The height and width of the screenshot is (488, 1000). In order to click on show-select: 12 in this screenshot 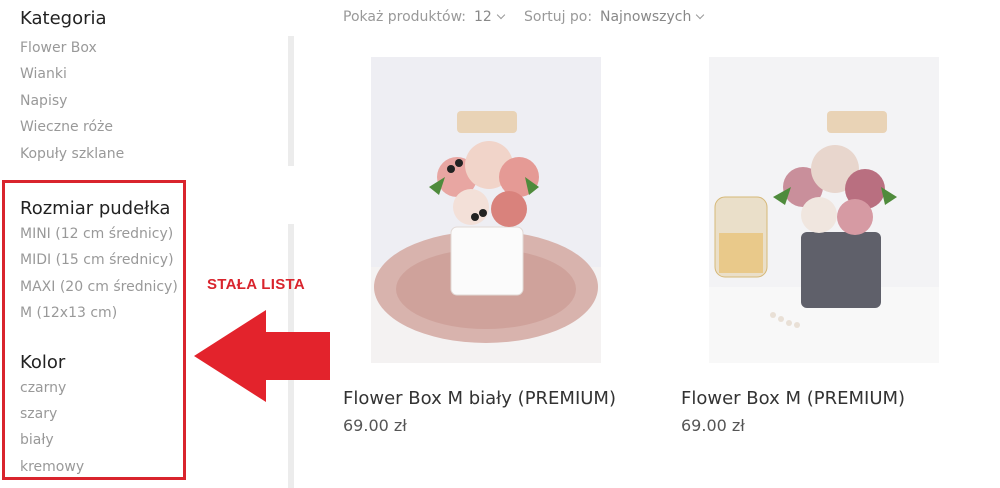, I will do `click(490, 17)`.